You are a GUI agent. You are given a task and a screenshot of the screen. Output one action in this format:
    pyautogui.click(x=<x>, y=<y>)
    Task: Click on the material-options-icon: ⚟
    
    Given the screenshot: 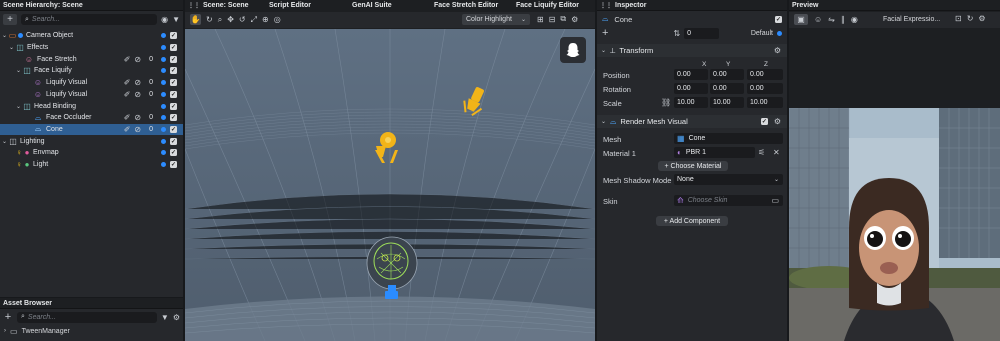 What is the action you would take?
    pyautogui.click(x=761, y=152)
    